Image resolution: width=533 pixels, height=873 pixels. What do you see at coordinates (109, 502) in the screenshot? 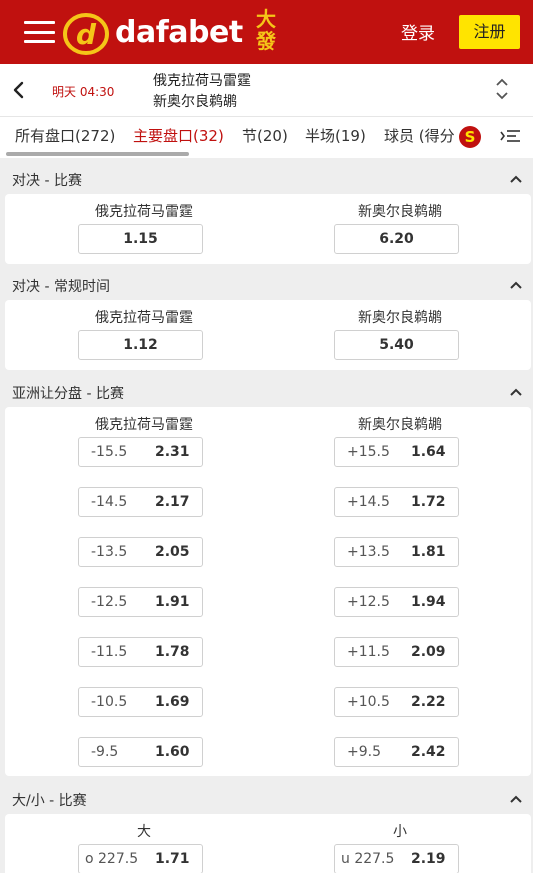
I see `handicap-line: -14.5` at bounding box center [109, 502].